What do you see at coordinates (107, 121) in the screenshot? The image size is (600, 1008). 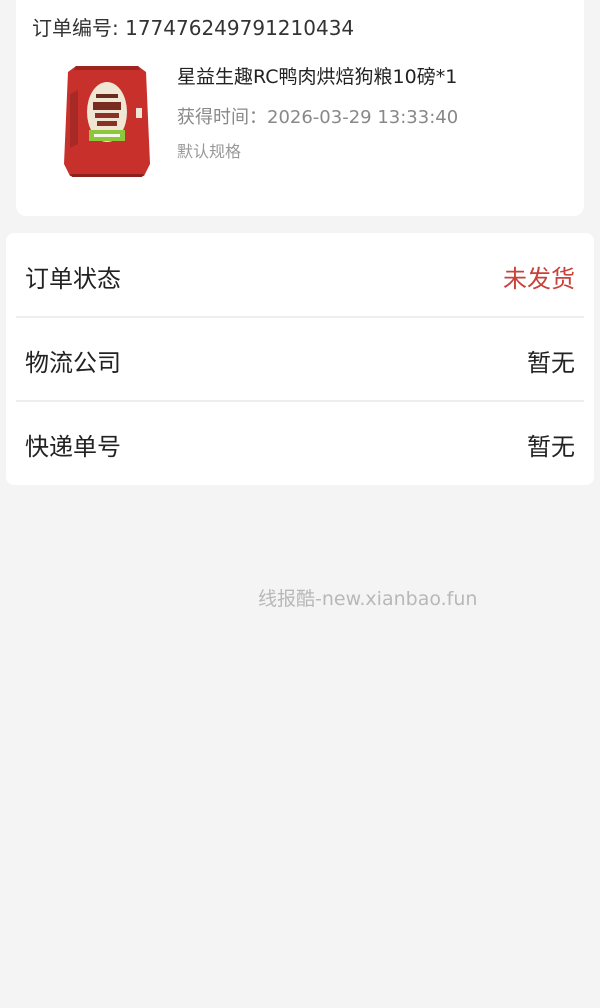 I see `product-image` at bounding box center [107, 121].